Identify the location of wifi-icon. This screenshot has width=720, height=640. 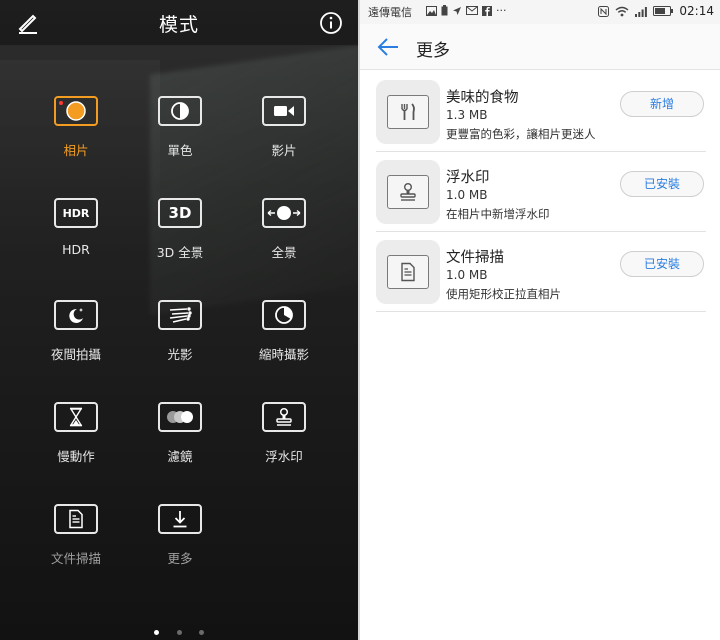
(622, 11).